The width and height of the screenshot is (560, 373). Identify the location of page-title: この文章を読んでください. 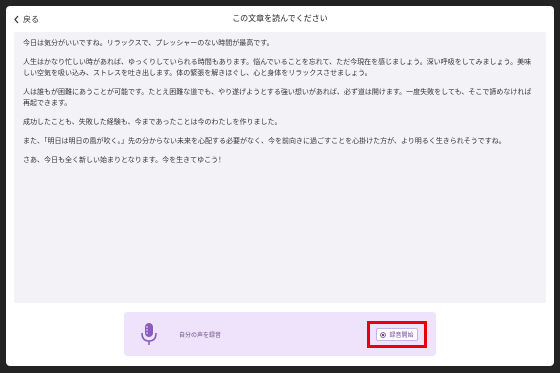
(280, 18).